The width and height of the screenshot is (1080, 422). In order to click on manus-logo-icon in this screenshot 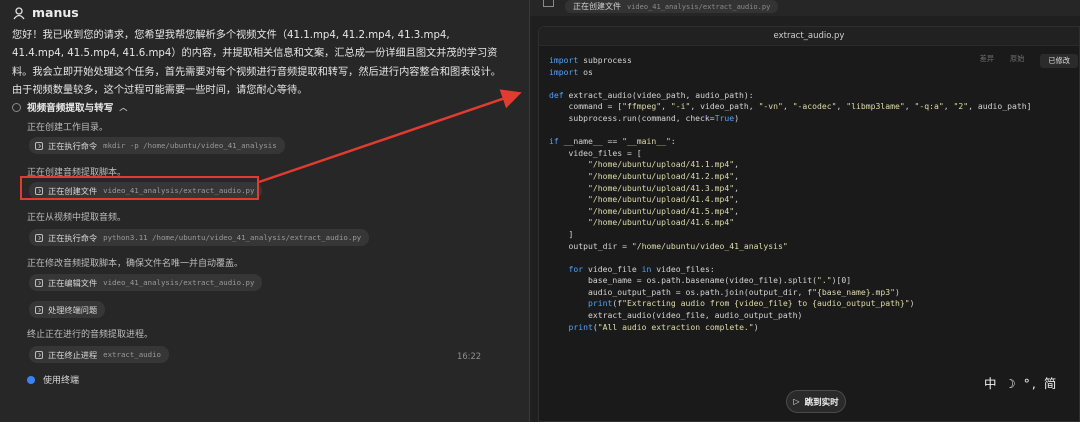, I will do `click(19, 12)`.